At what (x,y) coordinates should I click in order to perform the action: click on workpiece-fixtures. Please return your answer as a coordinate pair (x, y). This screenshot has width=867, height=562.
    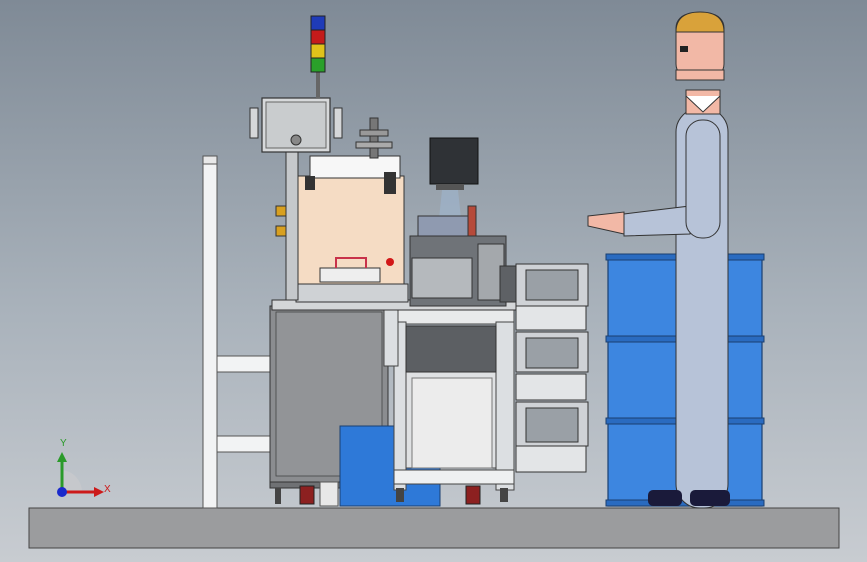
    Looking at the image, I should click on (466, 271).